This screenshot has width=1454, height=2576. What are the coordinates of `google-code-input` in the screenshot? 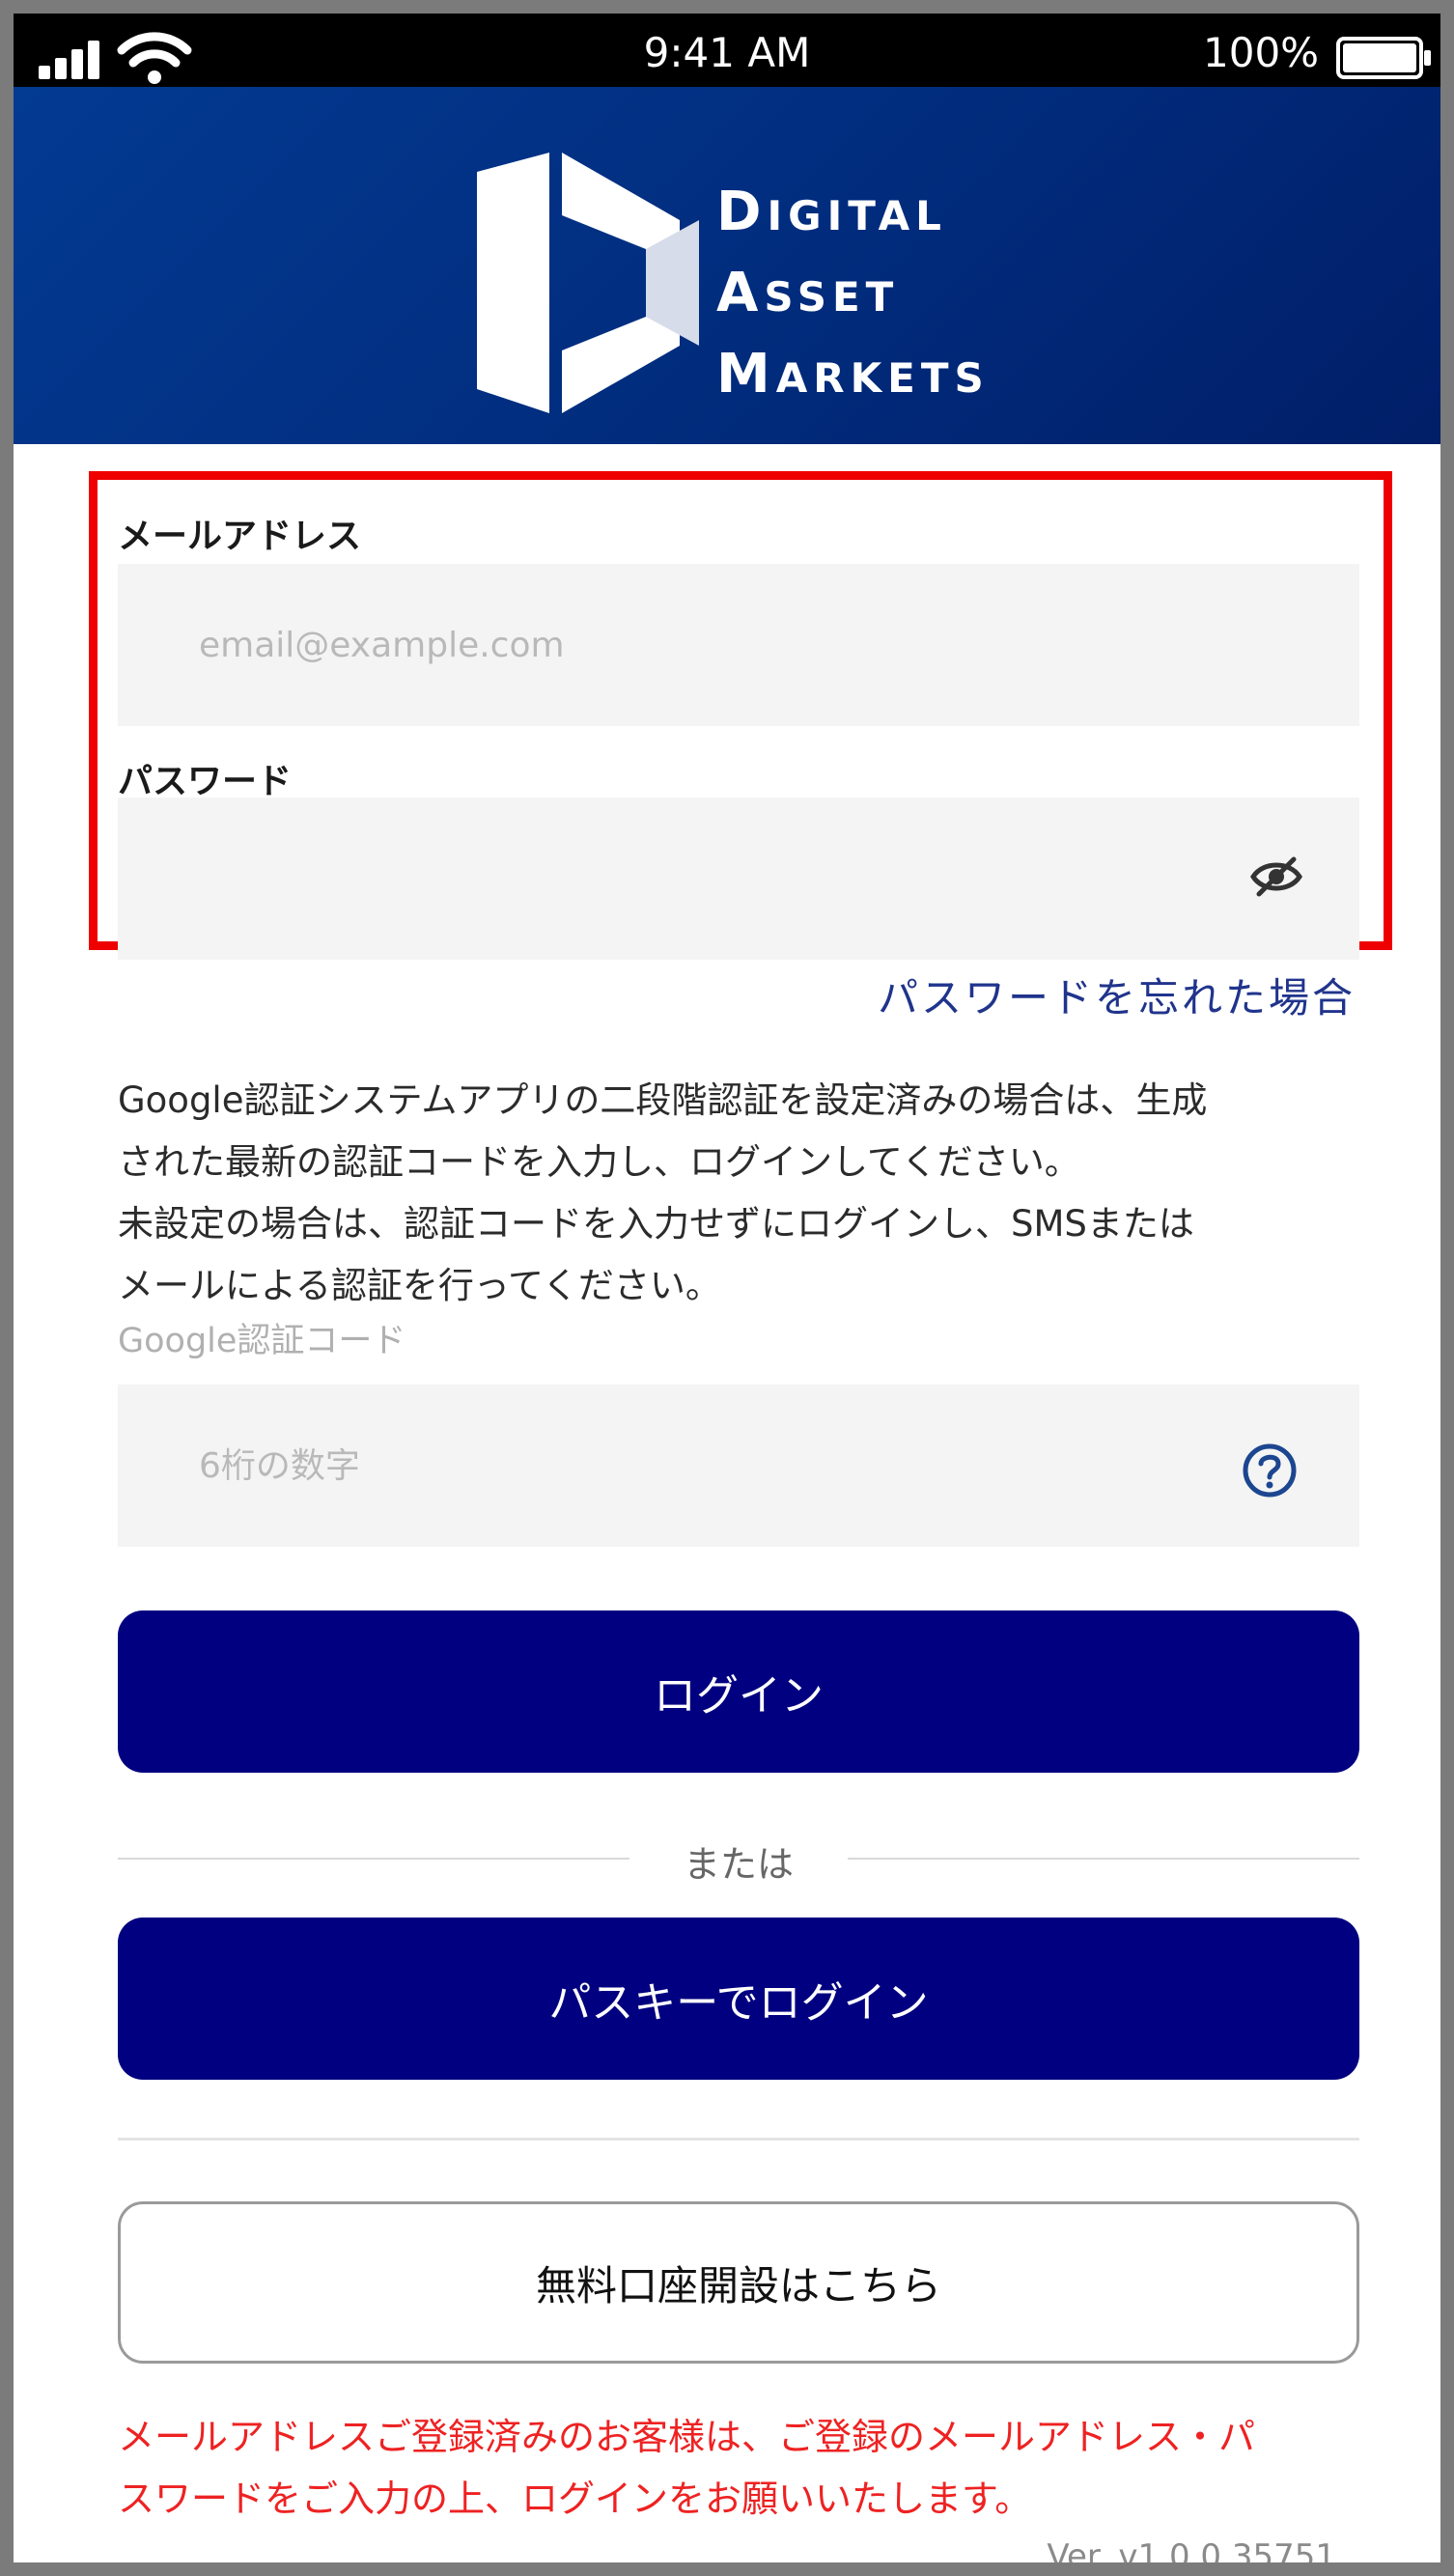 It's located at (739, 1466).